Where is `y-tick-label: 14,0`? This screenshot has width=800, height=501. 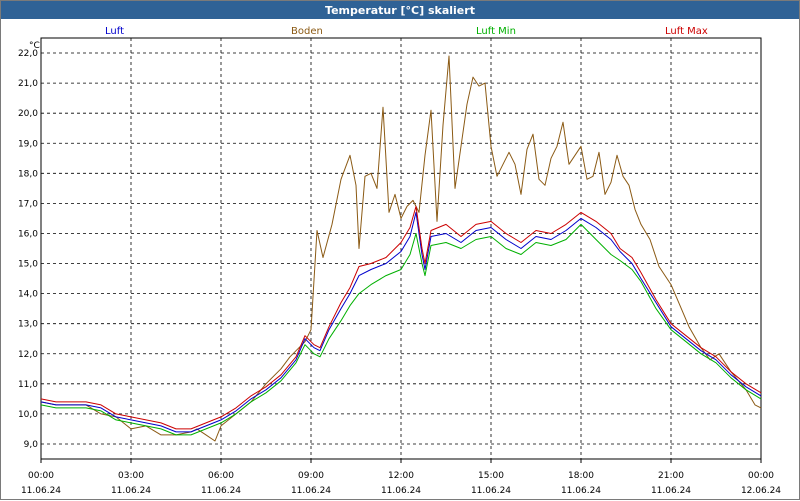
y-tick-label: 14,0 is located at coordinates (28, 295).